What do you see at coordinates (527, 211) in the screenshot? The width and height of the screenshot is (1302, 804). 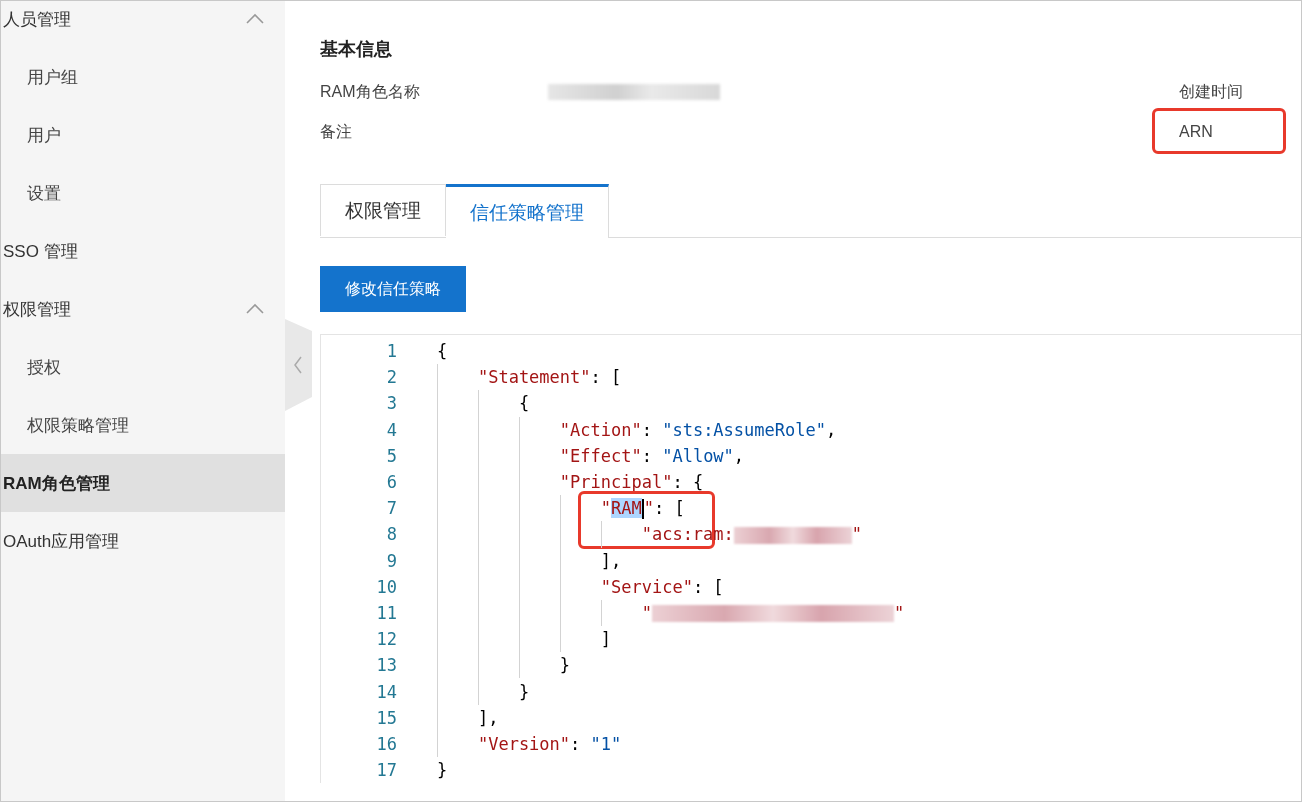 I see `tab: 信任策略管理` at bounding box center [527, 211].